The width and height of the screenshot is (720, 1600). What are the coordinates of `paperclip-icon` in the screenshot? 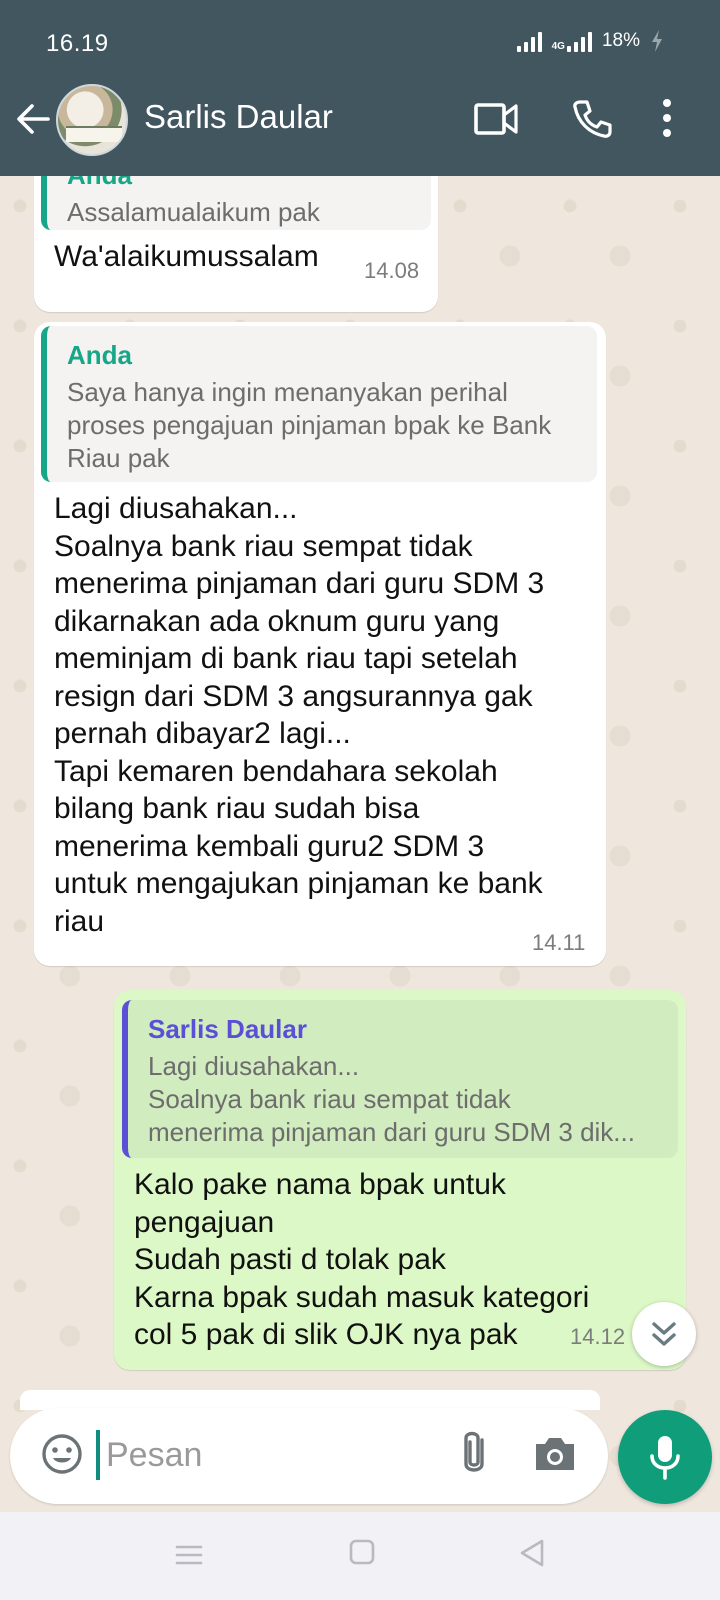 It's located at (474, 1454).